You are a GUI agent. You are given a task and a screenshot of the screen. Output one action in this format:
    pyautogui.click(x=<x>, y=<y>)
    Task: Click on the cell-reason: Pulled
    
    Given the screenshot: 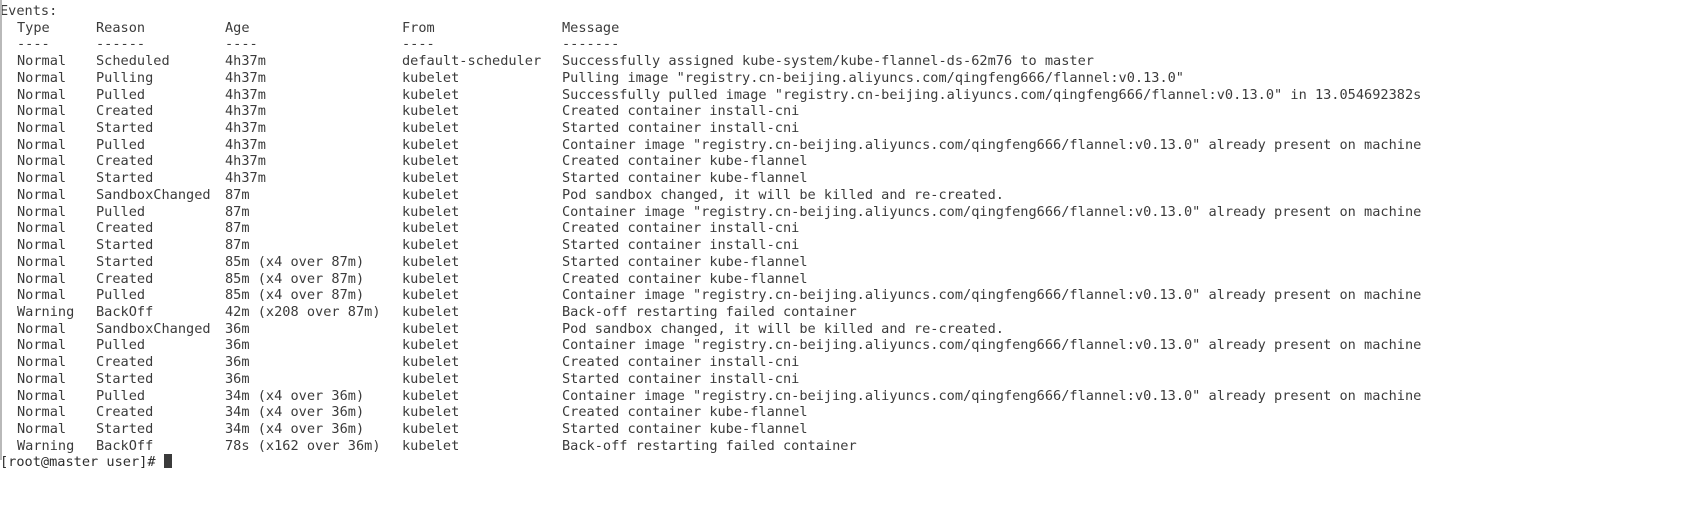 What is the action you would take?
    pyautogui.click(x=121, y=211)
    